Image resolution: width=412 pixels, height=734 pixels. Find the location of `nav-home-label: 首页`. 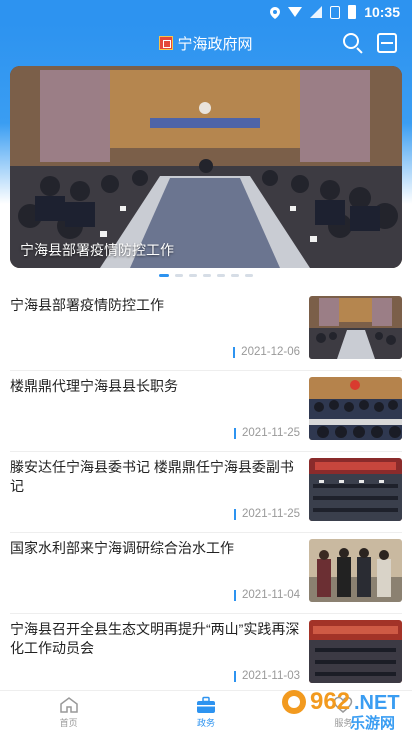

nav-home-label: 首页 is located at coordinates (68, 723).